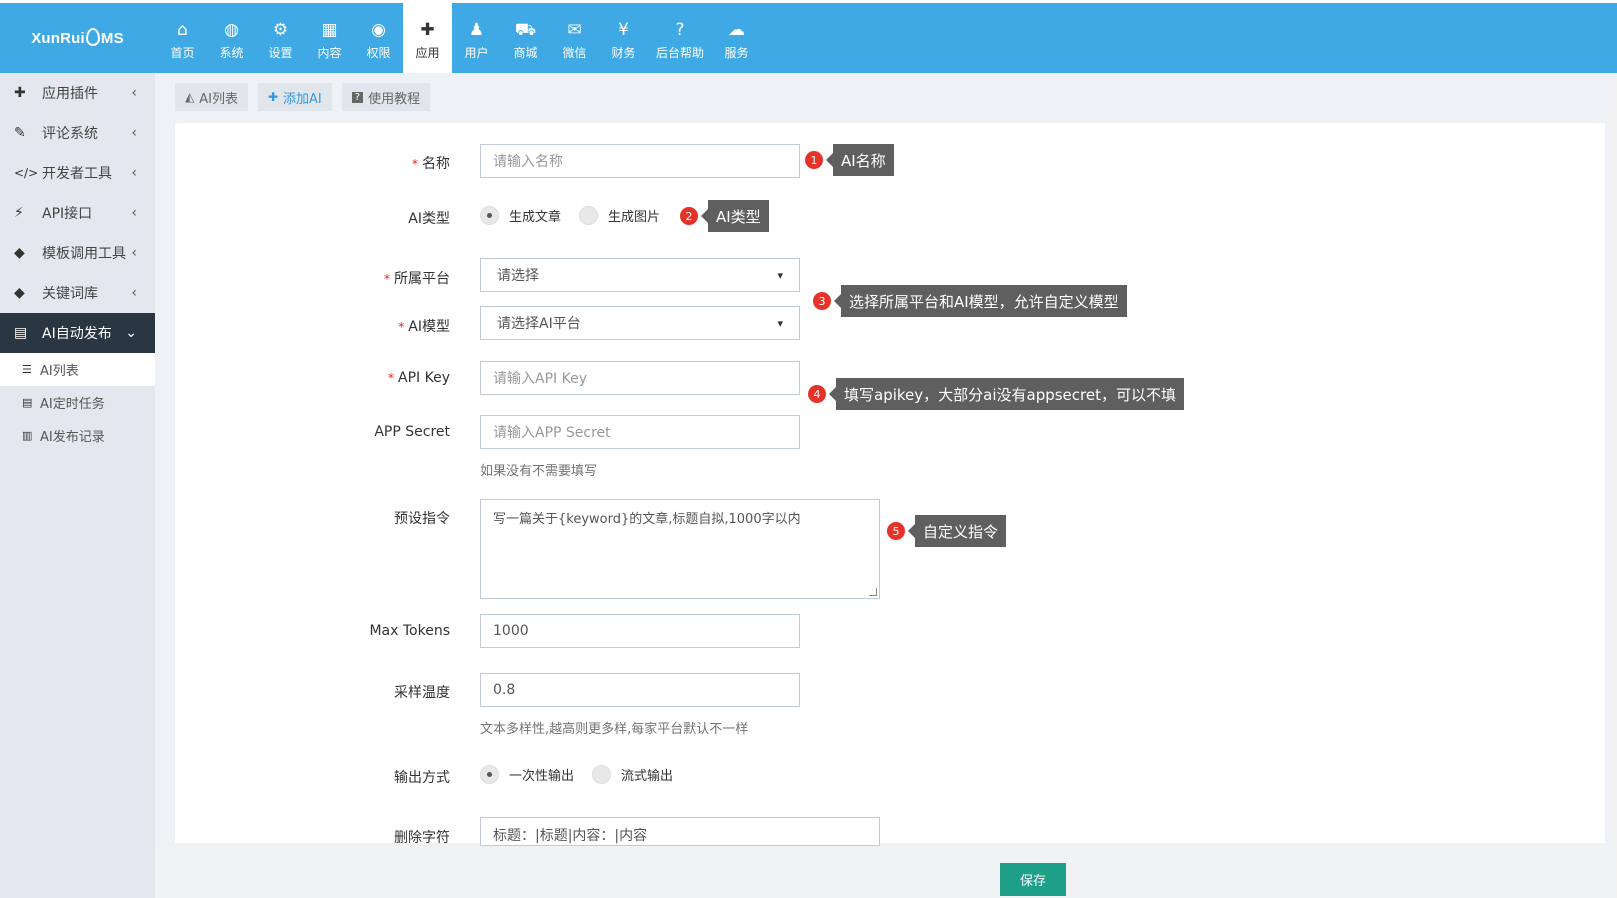 This screenshot has width=1617, height=898. What do you see at coordinates (860, 160) in the screenshot?
I see `annotation-tip-1: AI名称` at bounding box center [860, 160].